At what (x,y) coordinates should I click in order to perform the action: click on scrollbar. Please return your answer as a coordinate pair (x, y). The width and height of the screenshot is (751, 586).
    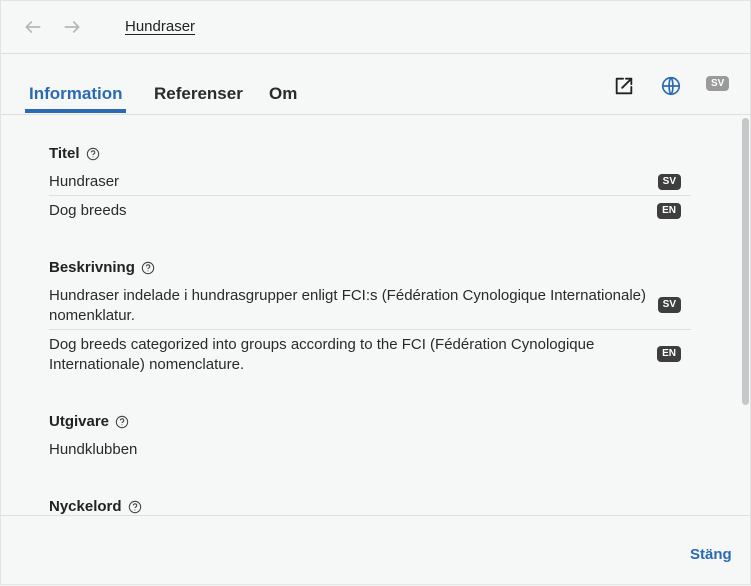
    Looking at the image, I should click on (745, 315).